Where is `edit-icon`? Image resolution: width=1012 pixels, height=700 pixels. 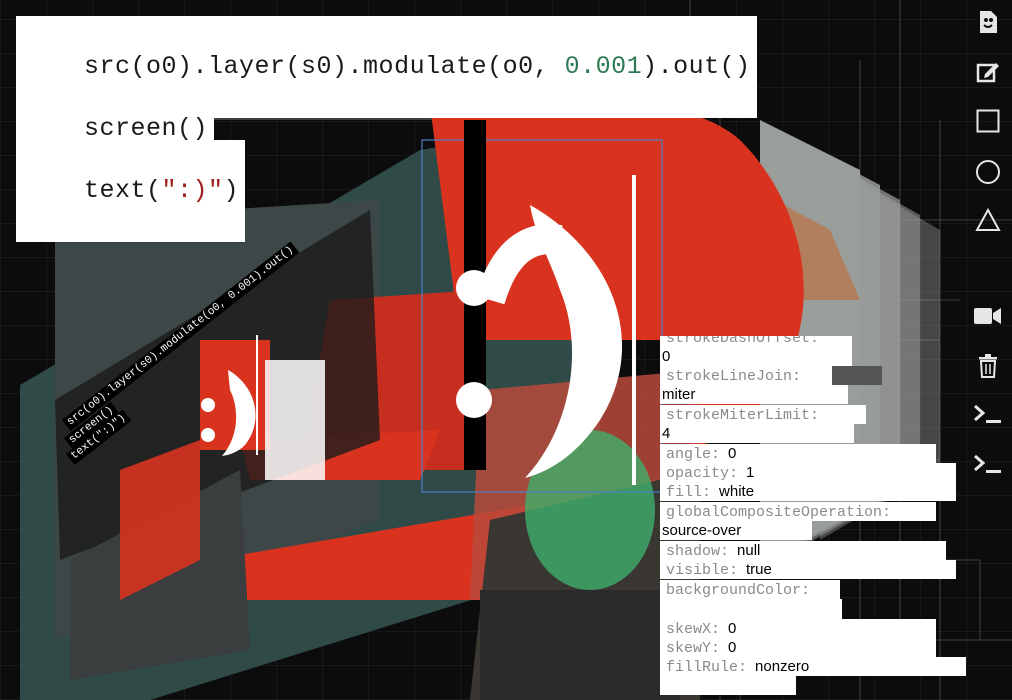 edit-icon is located at coordinates (988, 72).